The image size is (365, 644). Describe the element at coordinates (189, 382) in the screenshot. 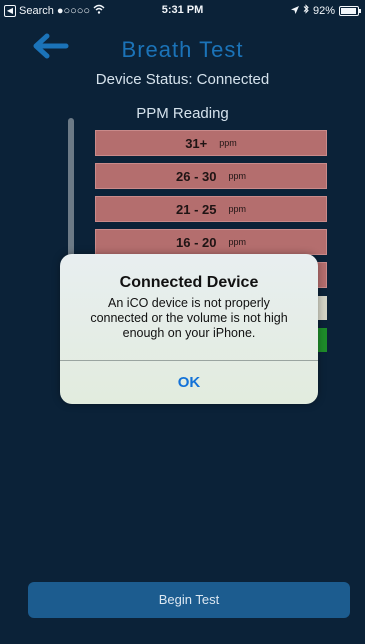

I see `ok-button: OK` at that location.